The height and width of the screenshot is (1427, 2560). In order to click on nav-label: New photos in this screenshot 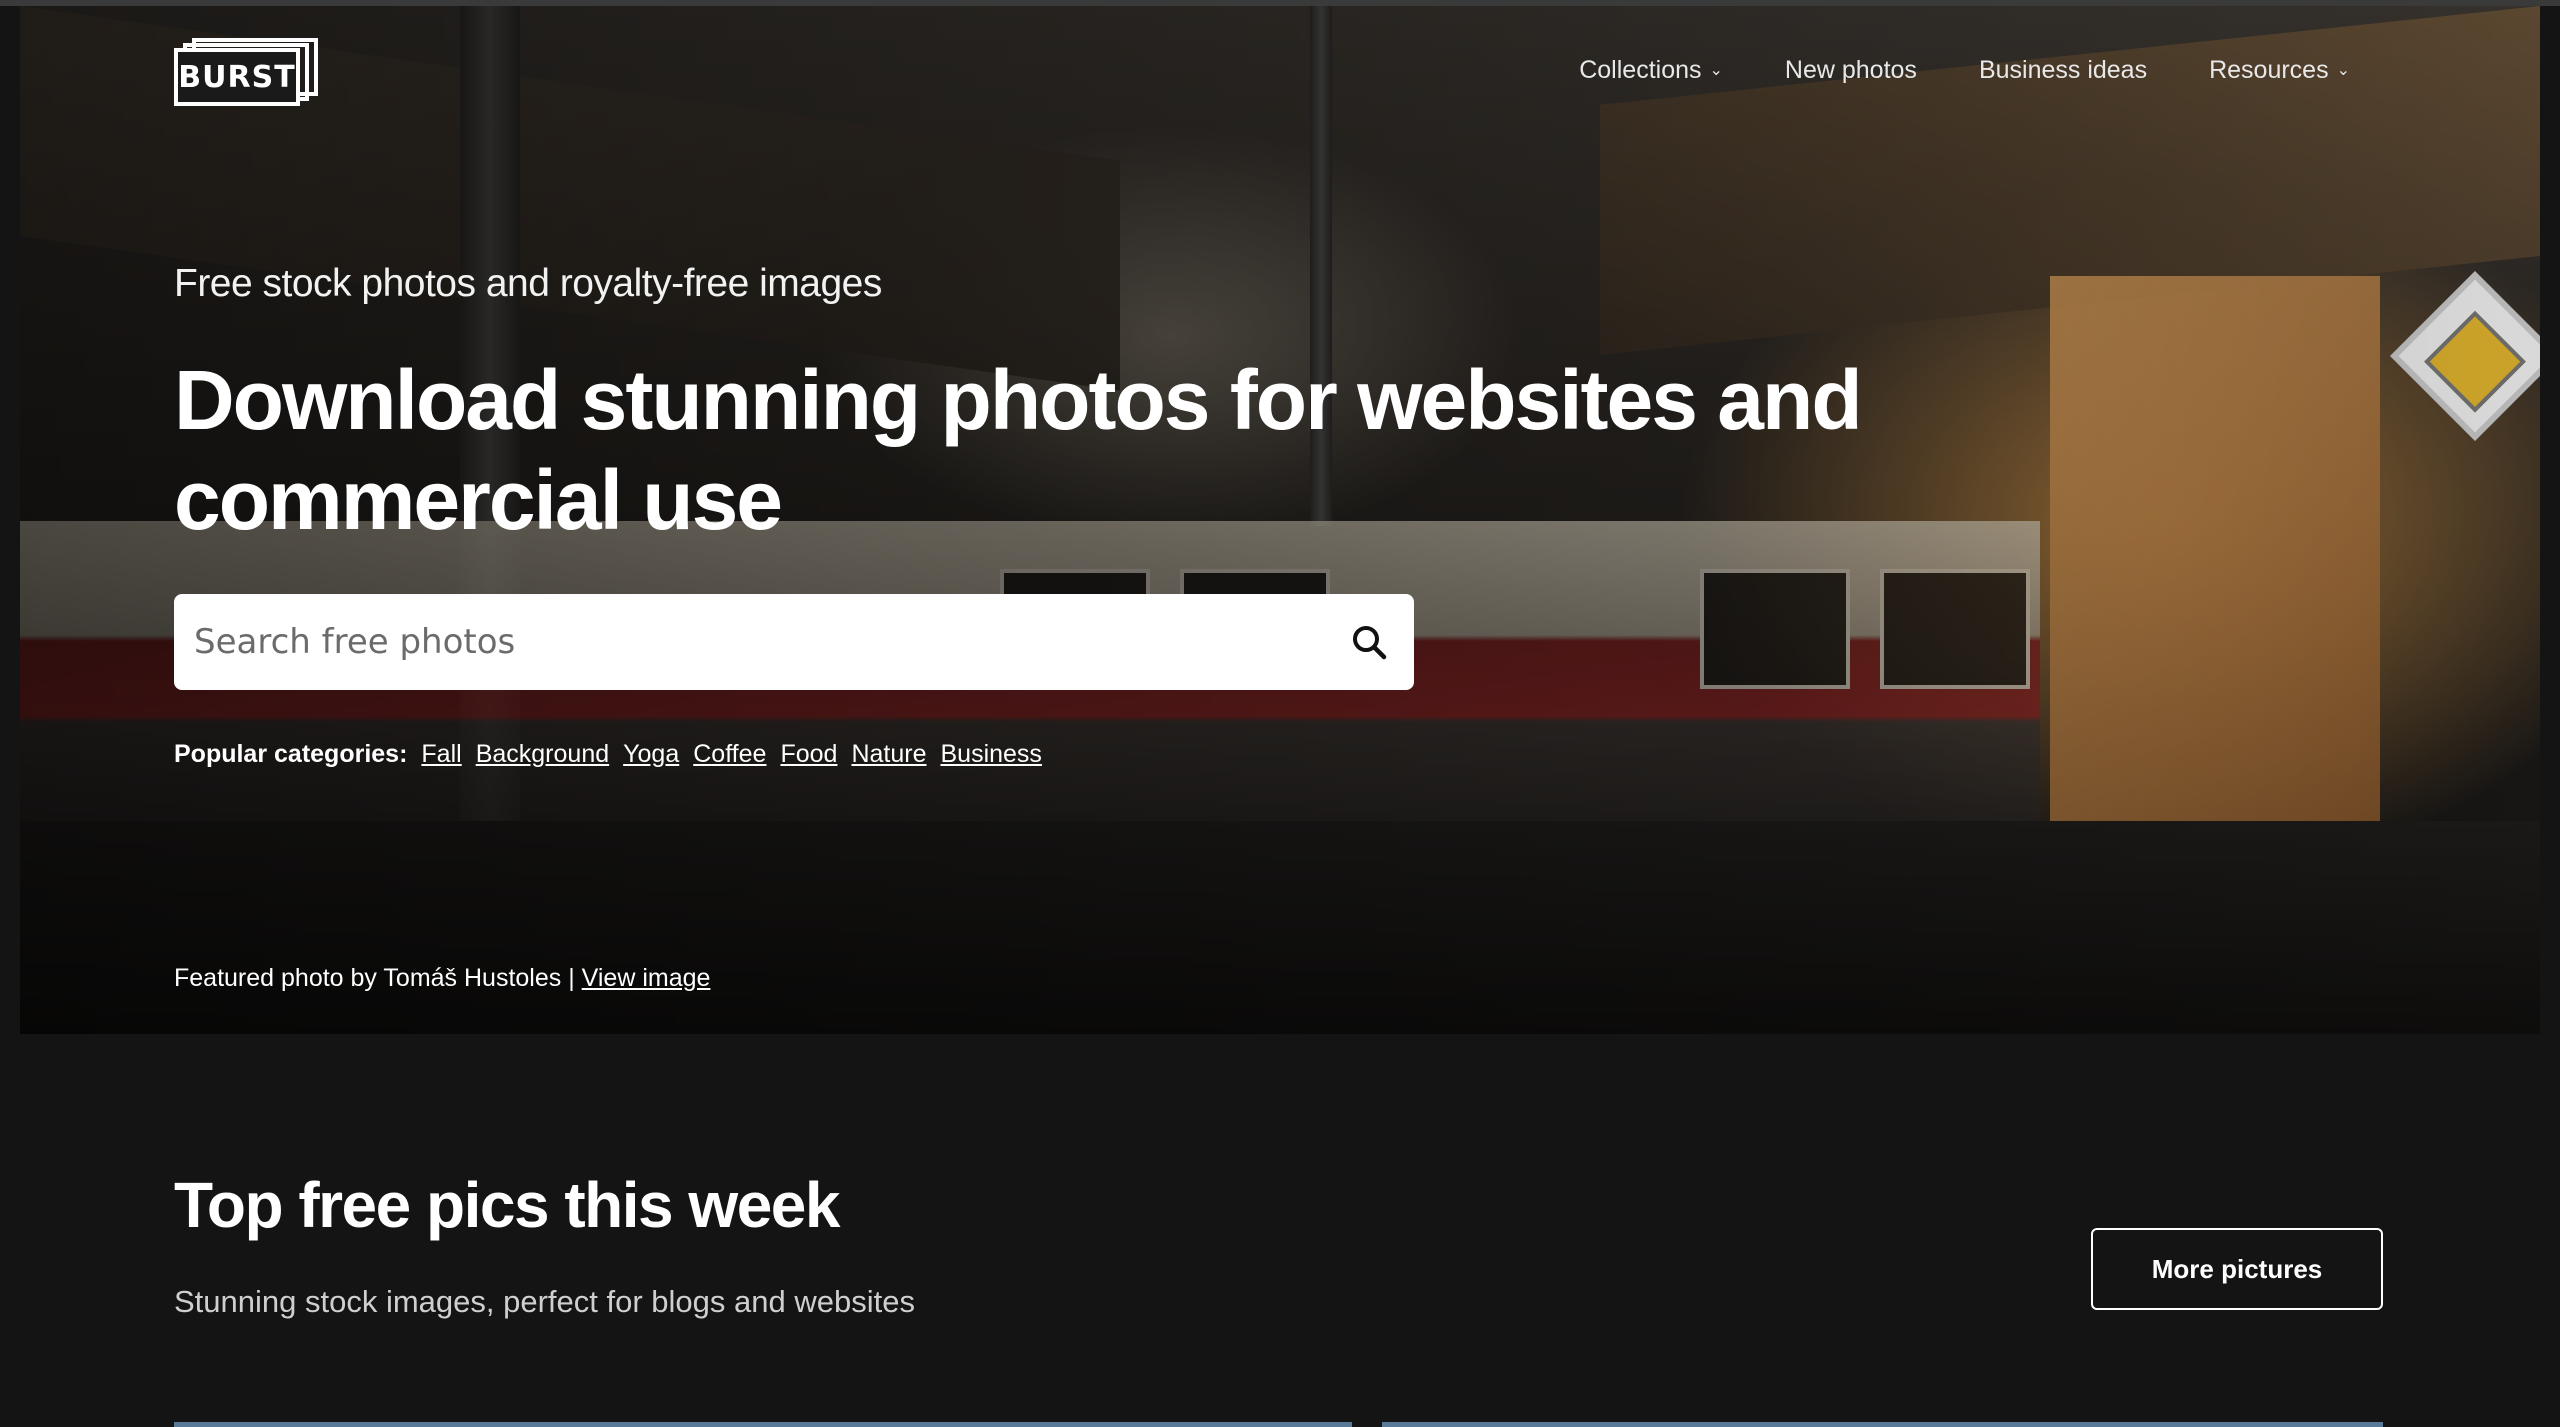, I will do `click(1850, 70)`.